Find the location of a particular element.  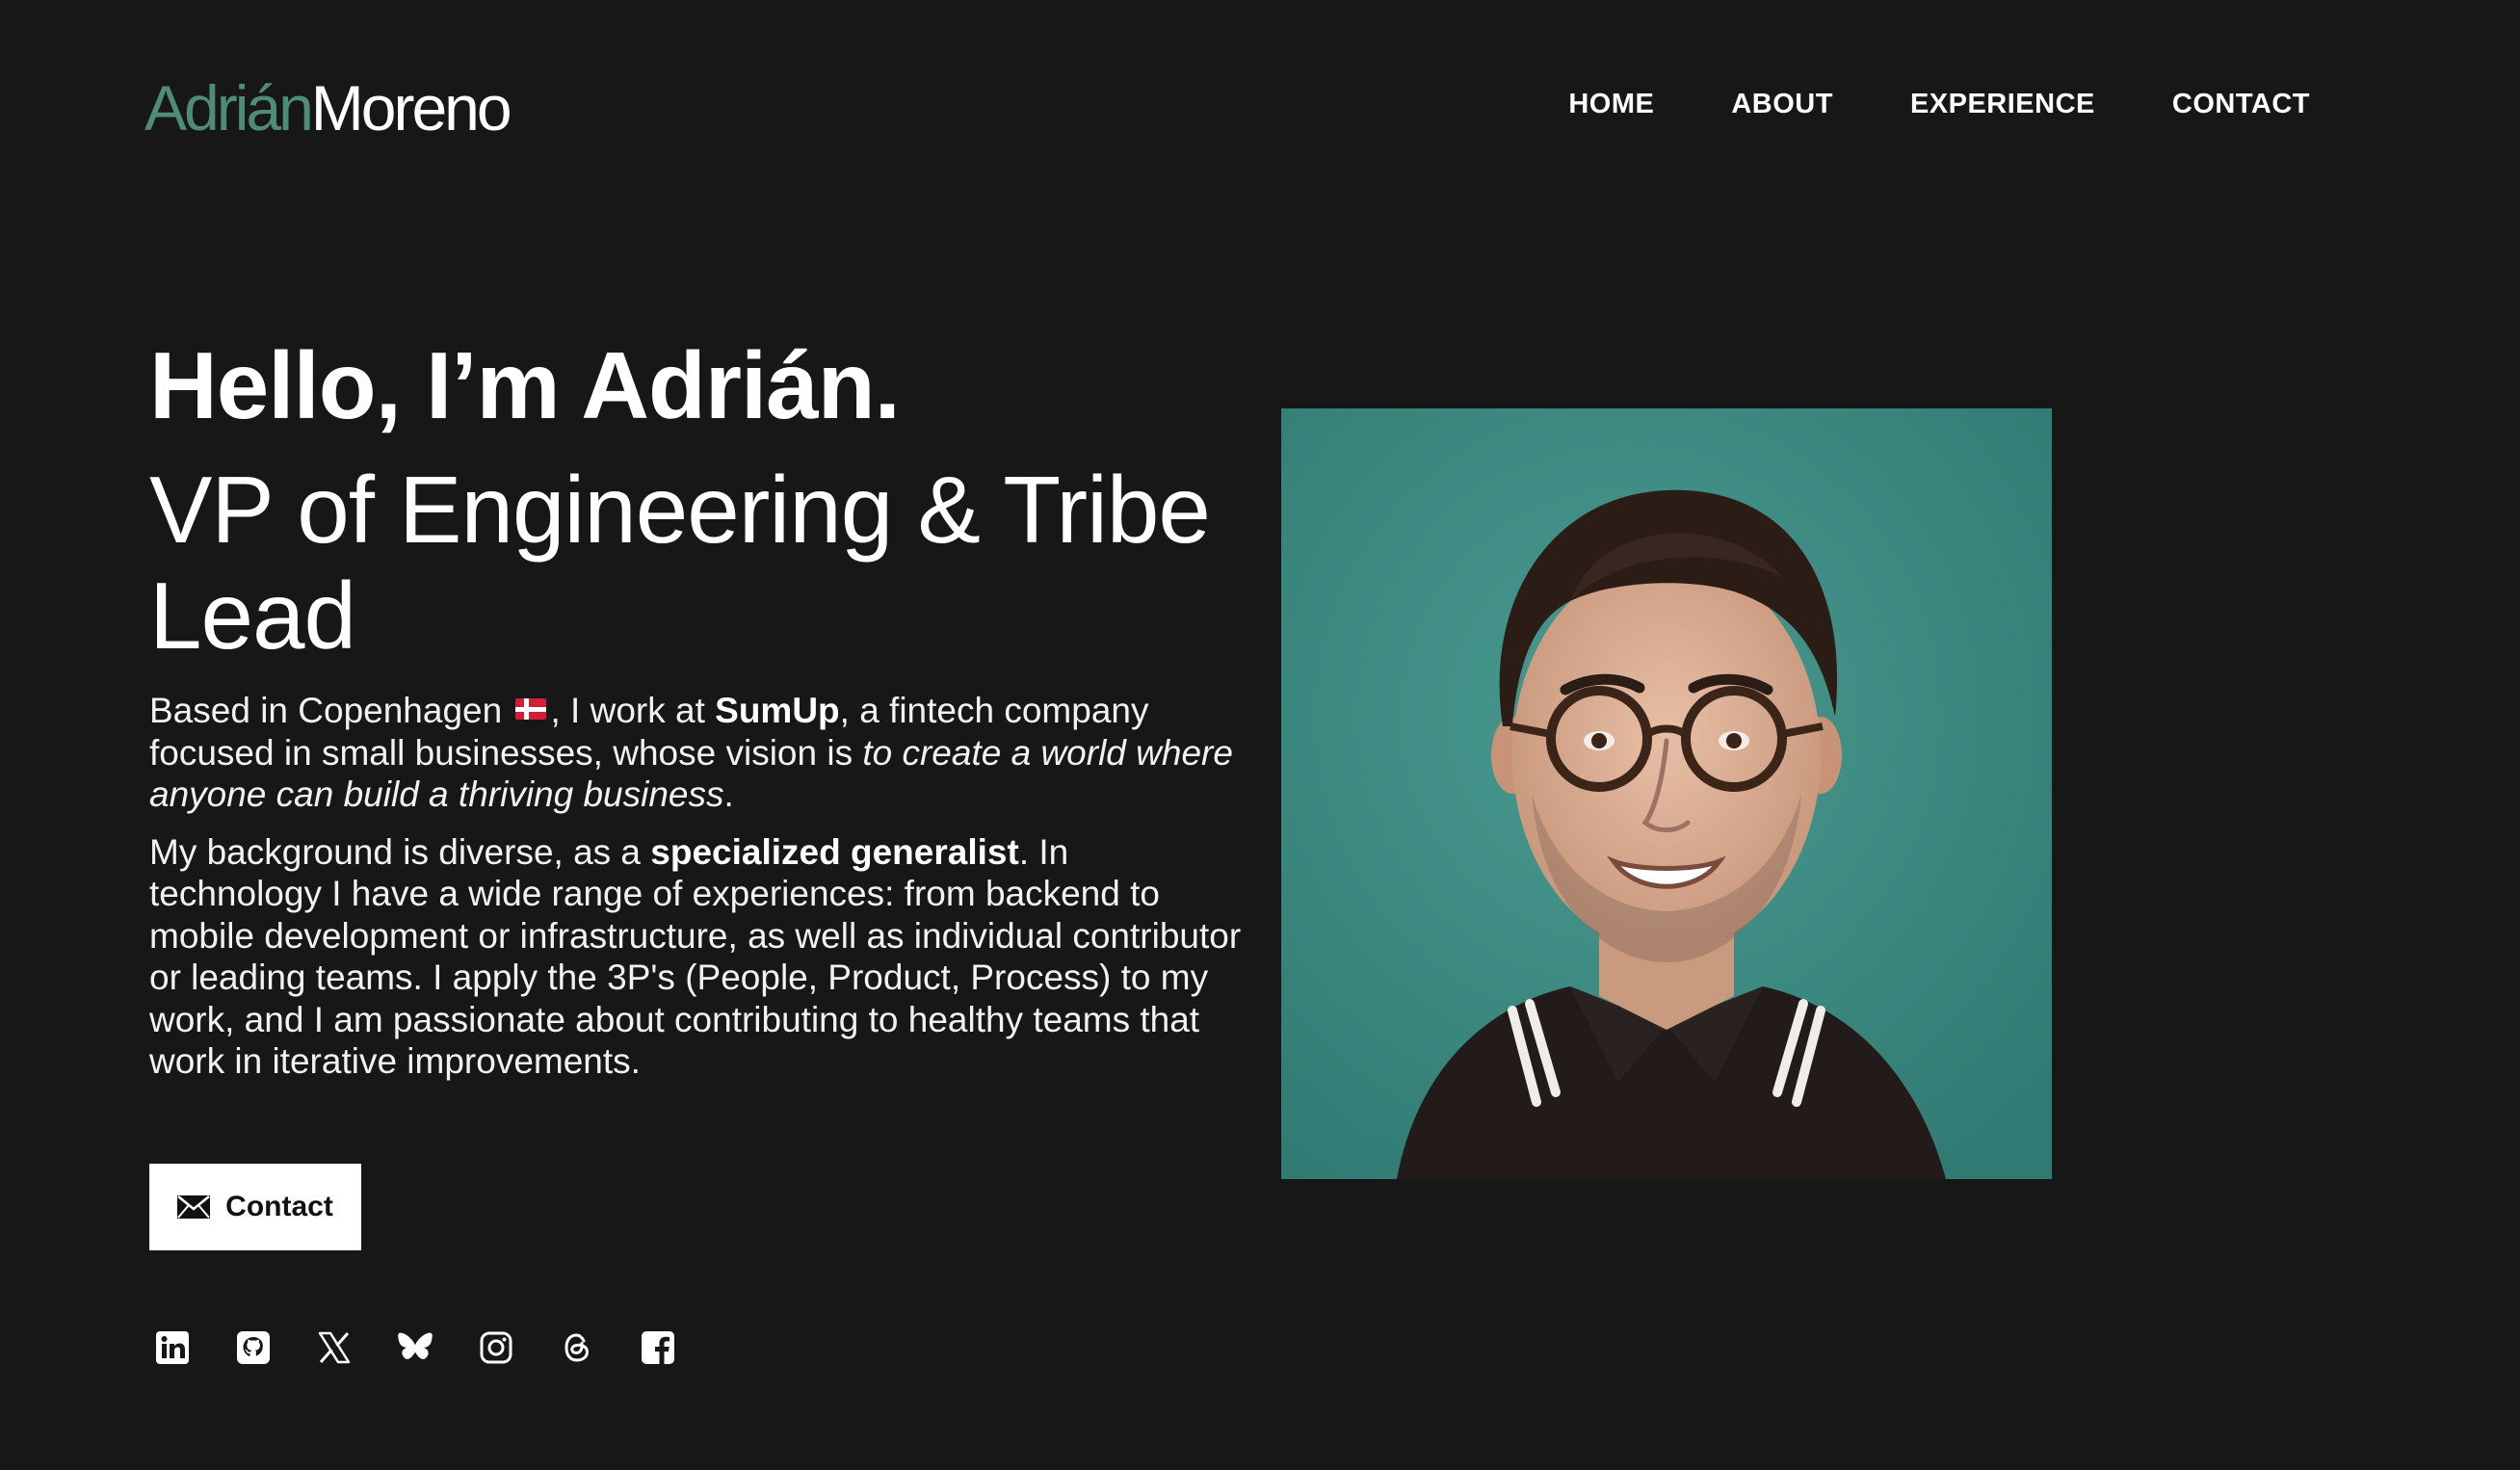

x-icon is located at coordinates (335, 1348).